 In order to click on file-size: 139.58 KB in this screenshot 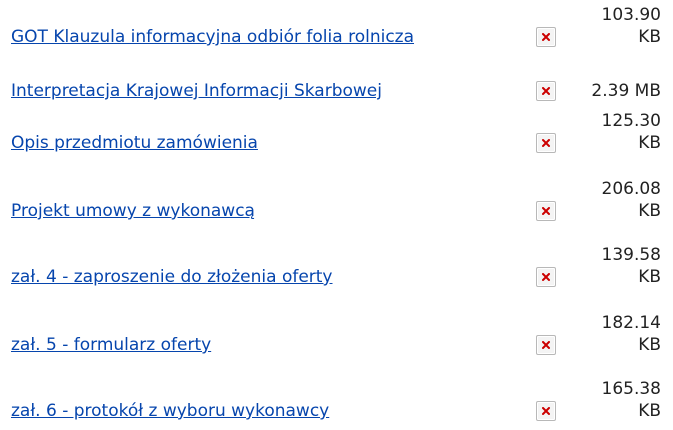, I will do `click(626, 266)`.